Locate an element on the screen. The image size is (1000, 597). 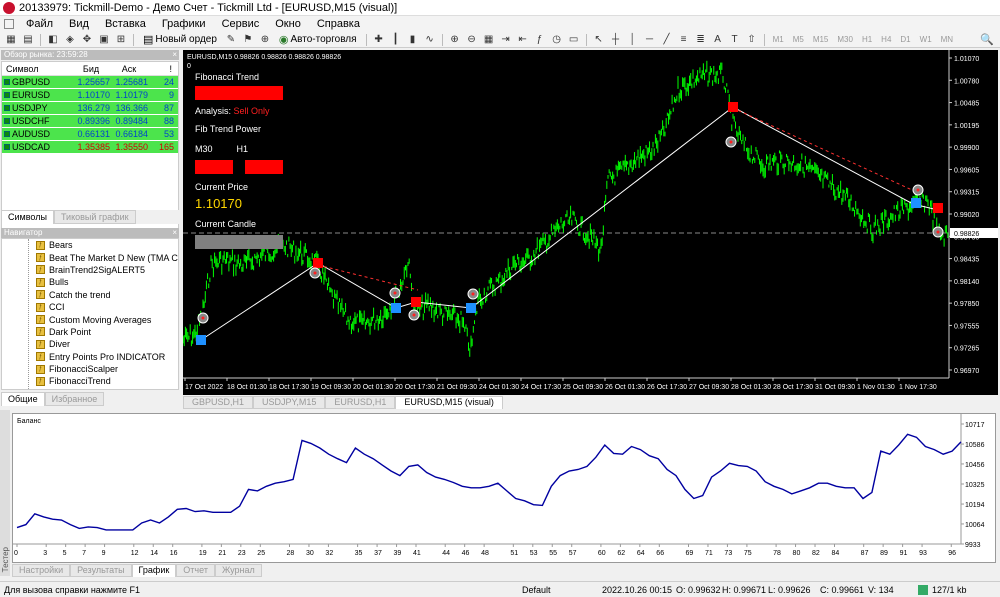
profiles-icon: ▤ is located at coordinates (28, 39).